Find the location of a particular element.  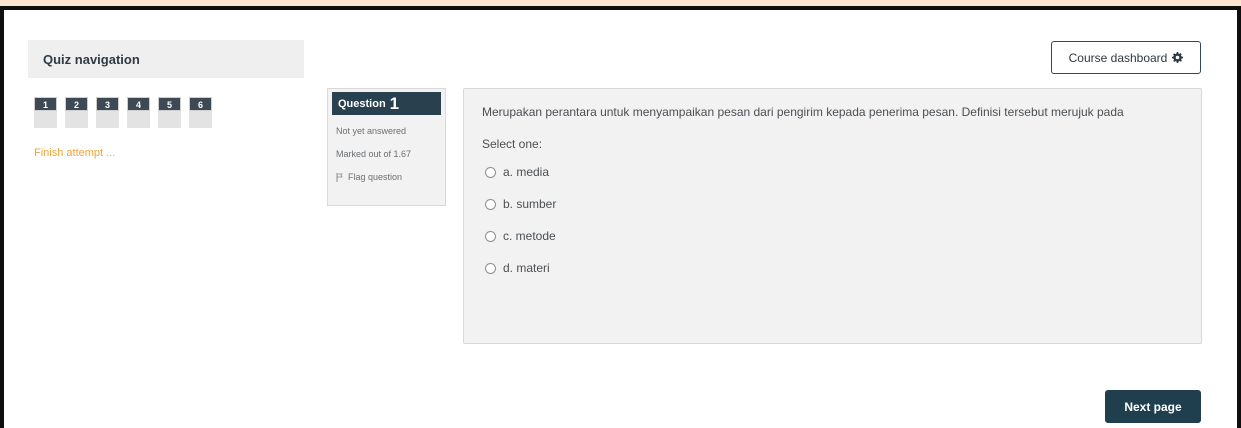

flag-icon is located at coordinates (339, 177).